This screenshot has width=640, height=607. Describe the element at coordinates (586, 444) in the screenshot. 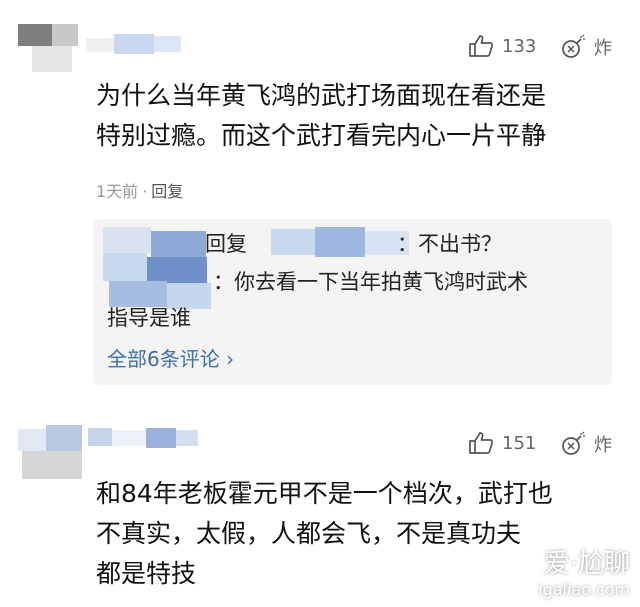

I see `bomb-button-2: 炸` at that location.